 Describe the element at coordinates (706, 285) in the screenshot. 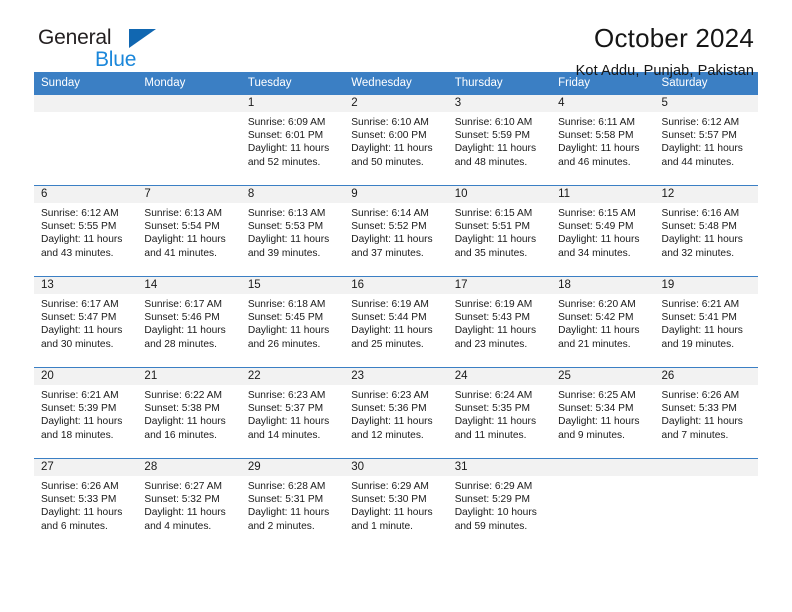

I see `day-number: 19` at that location.